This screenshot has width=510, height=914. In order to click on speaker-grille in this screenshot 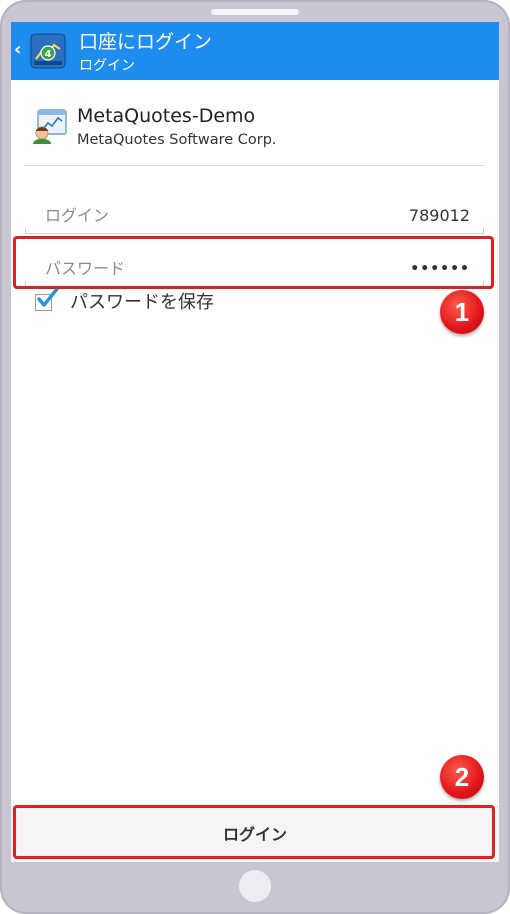, I will do `click(255, 12)`.